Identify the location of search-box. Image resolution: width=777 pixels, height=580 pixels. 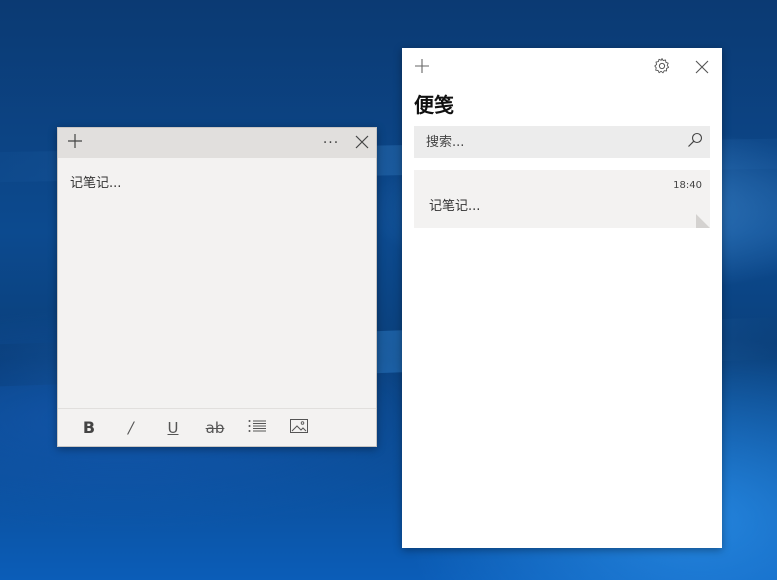
(562, 142).